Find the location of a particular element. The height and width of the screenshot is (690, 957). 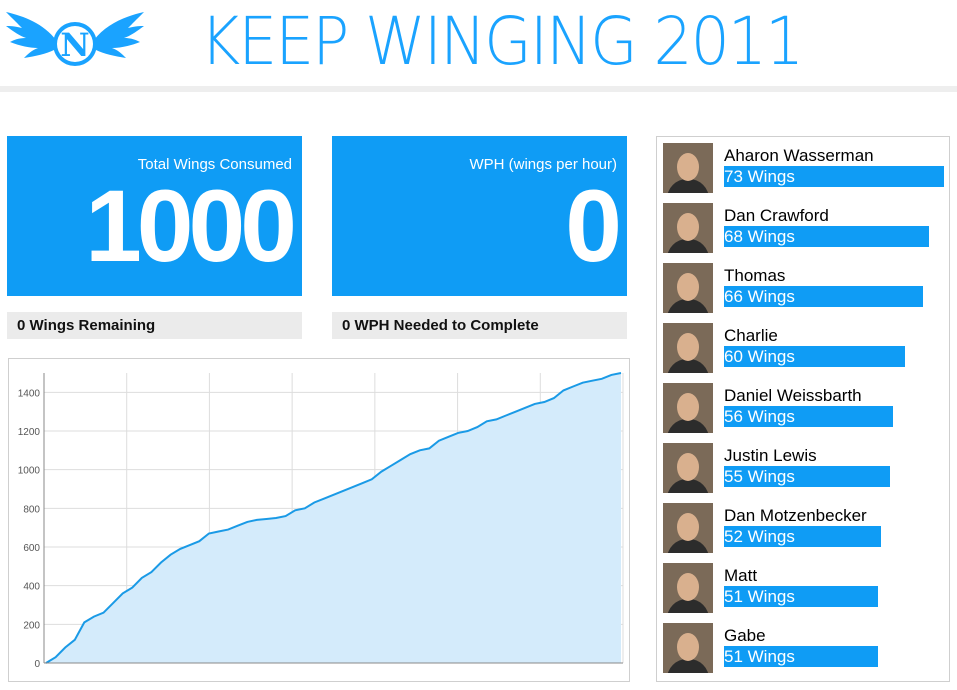

leaderboard-row: Daniel Weissbarth 56 Wings is located at coordinates (803, 407).